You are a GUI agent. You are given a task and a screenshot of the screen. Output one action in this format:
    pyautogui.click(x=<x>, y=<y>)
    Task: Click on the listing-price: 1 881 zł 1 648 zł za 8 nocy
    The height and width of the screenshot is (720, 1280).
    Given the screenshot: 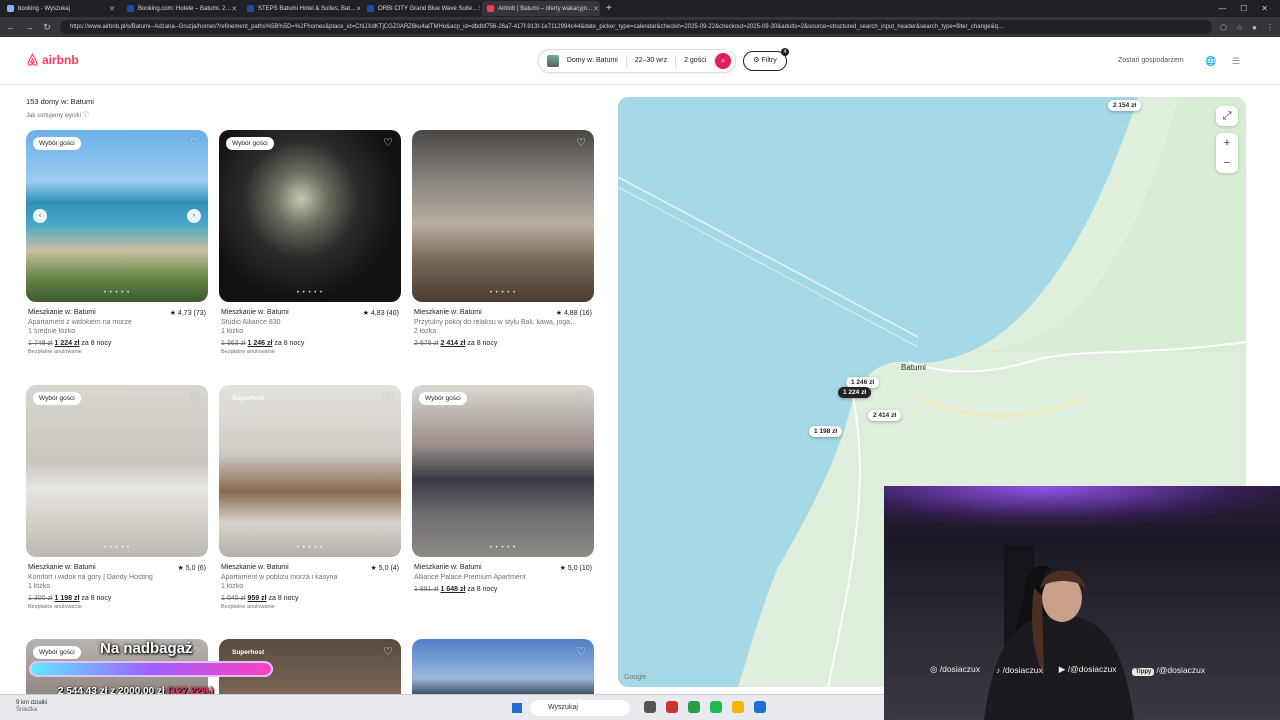 What is the action you would take?
    pyautogui.click(x=503, y=589)
    